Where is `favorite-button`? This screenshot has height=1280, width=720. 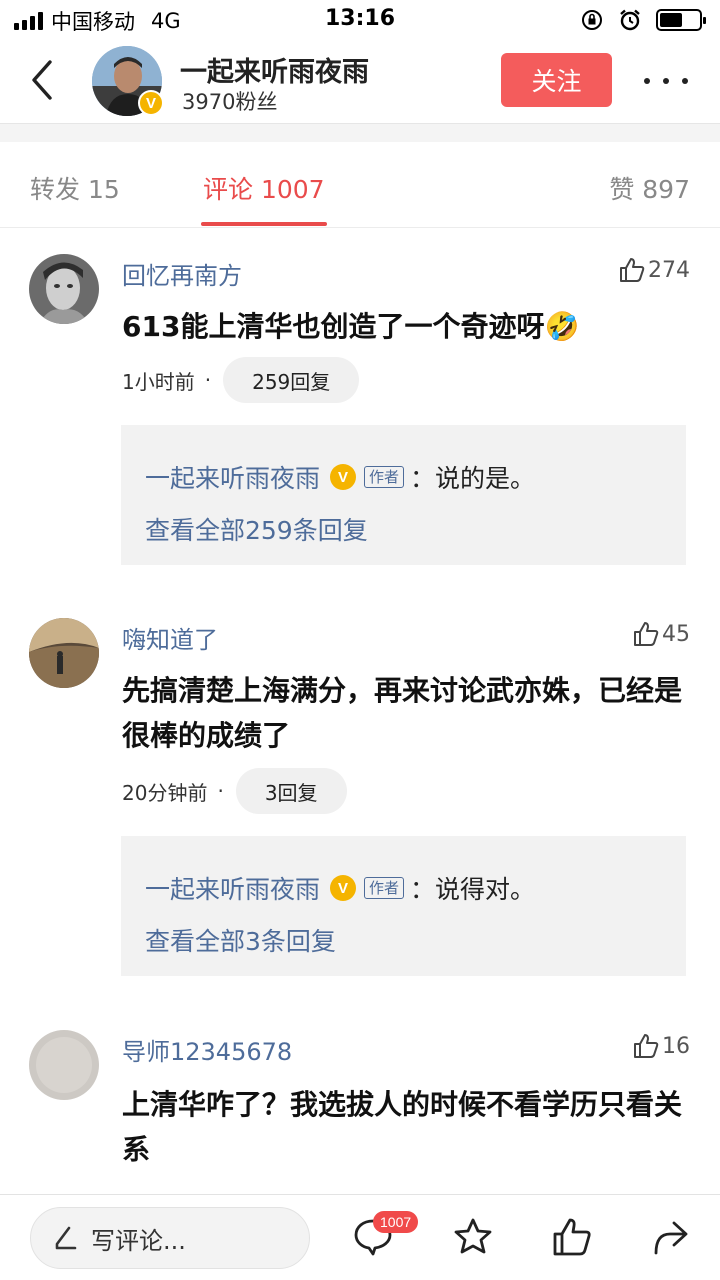
favorite-button is located at coordinates (473, 1237).